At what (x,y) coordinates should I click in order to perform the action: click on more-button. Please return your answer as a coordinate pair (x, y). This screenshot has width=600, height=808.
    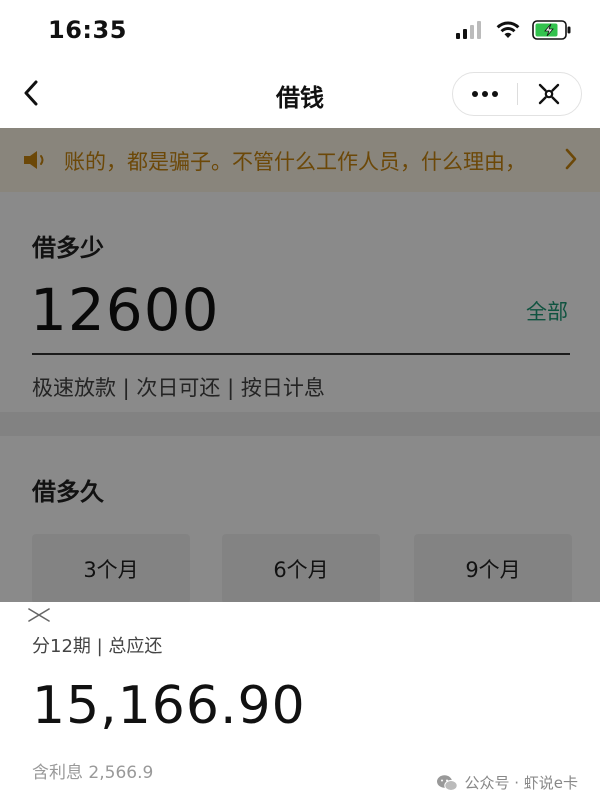
    Looking at the image, I should click on (485, 94).